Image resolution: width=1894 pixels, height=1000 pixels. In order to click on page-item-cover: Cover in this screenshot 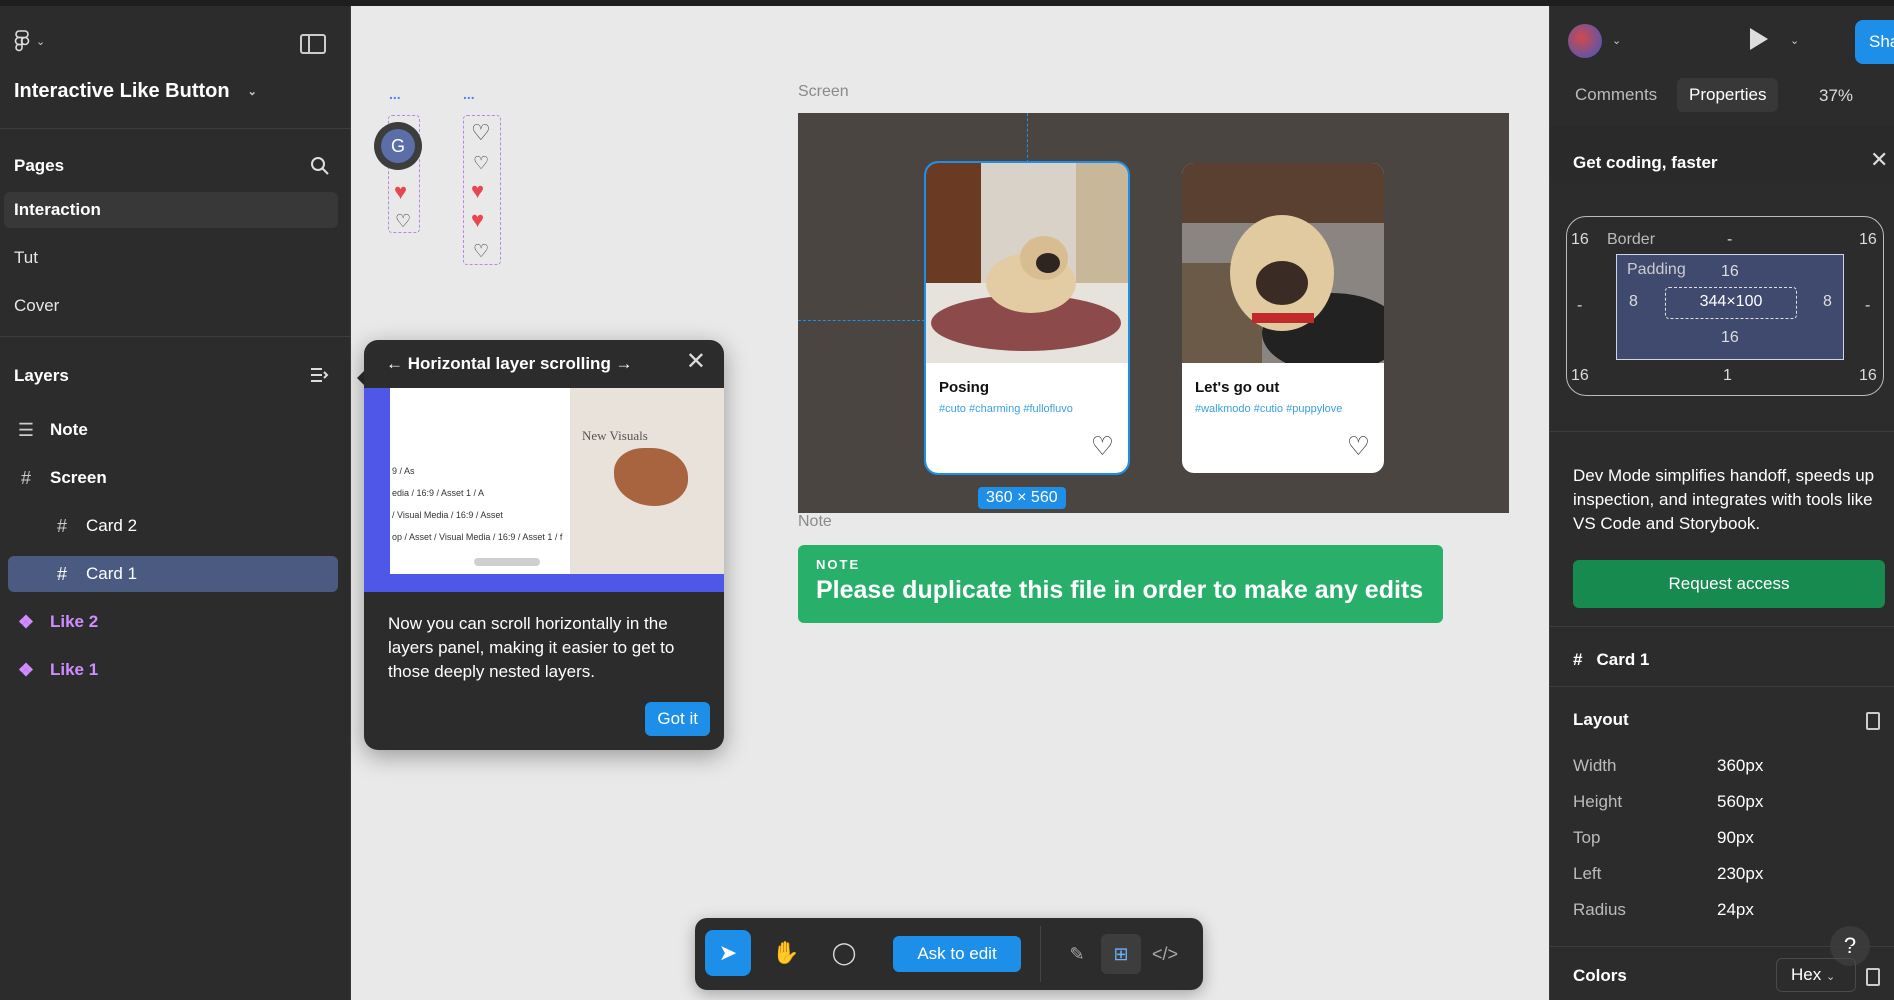, I will do `click(171, 306)`.